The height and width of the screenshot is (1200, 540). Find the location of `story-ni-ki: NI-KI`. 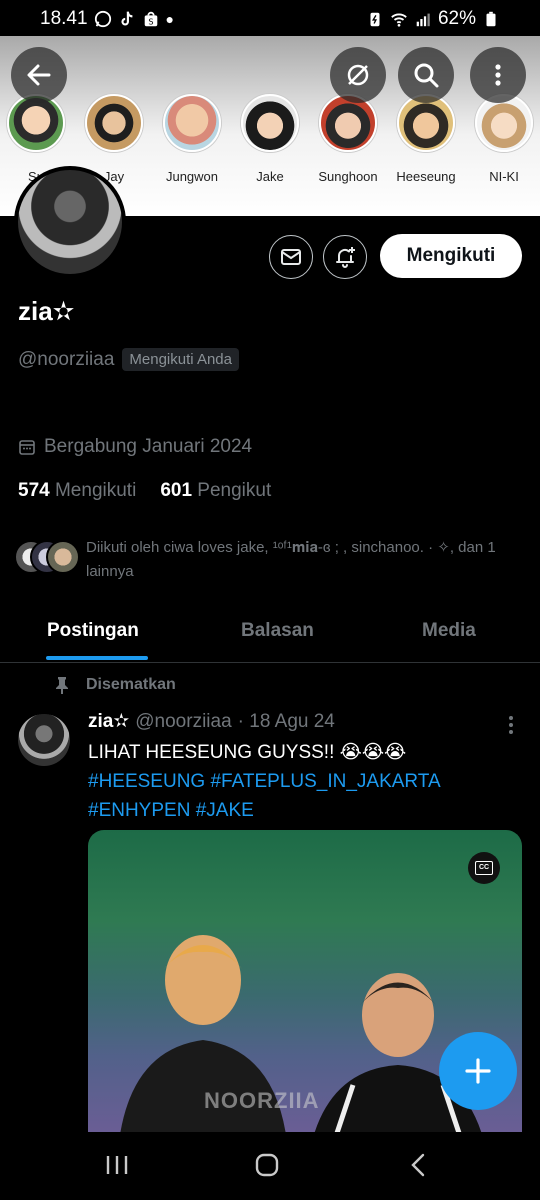

story-ni-ki: NI-KI is located at coordinates (503, 139).